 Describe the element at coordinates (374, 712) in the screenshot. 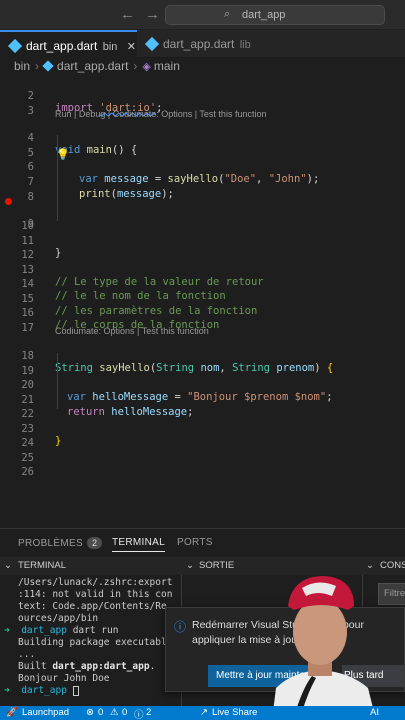

I see `ai-item: AI` at that location.